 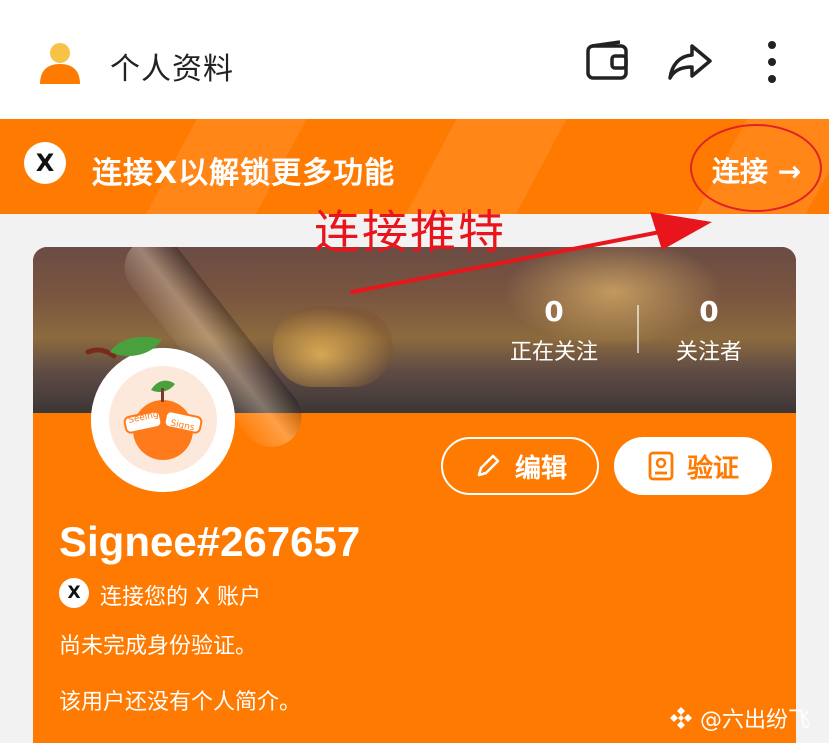 I want to click on leaf-icon, so click(x=123, y=347).